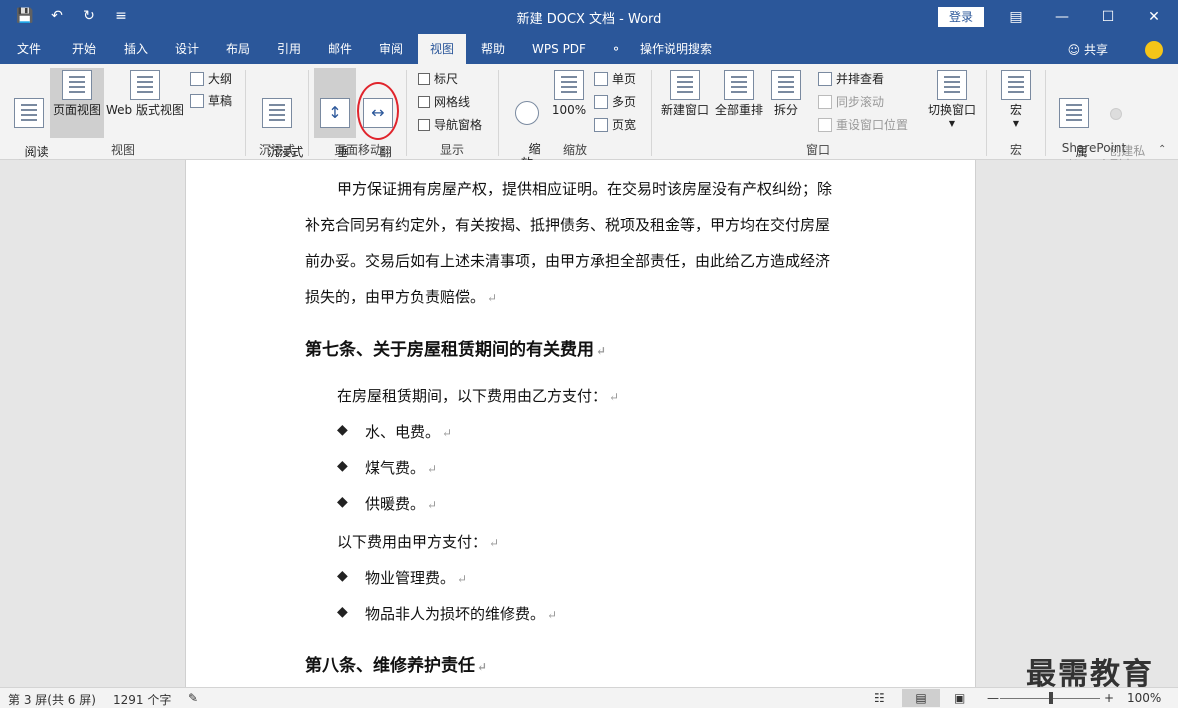 This screenshot has height=708, width=1178. What do you see at coordinates (1108, 17) in the screenshot?
I see `maximize-icon: ☐` at bounding box center [1108, 17].